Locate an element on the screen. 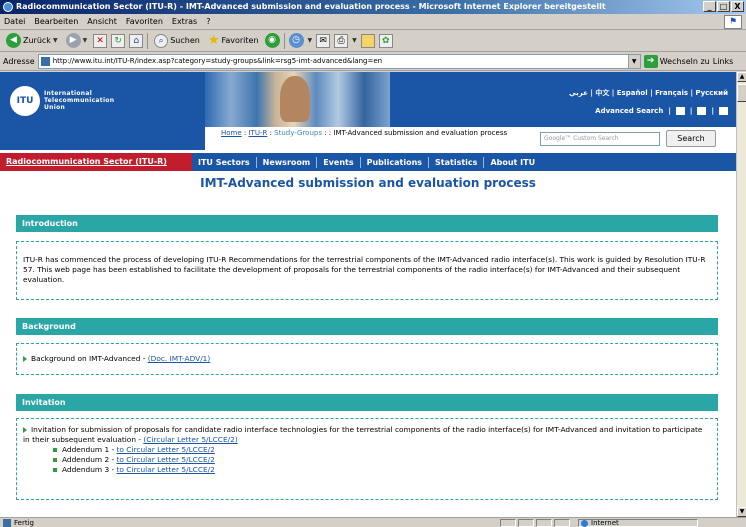 This screenshot has width=746, height=527. home-icon: ⌂ is located at coordinates (136, 40).